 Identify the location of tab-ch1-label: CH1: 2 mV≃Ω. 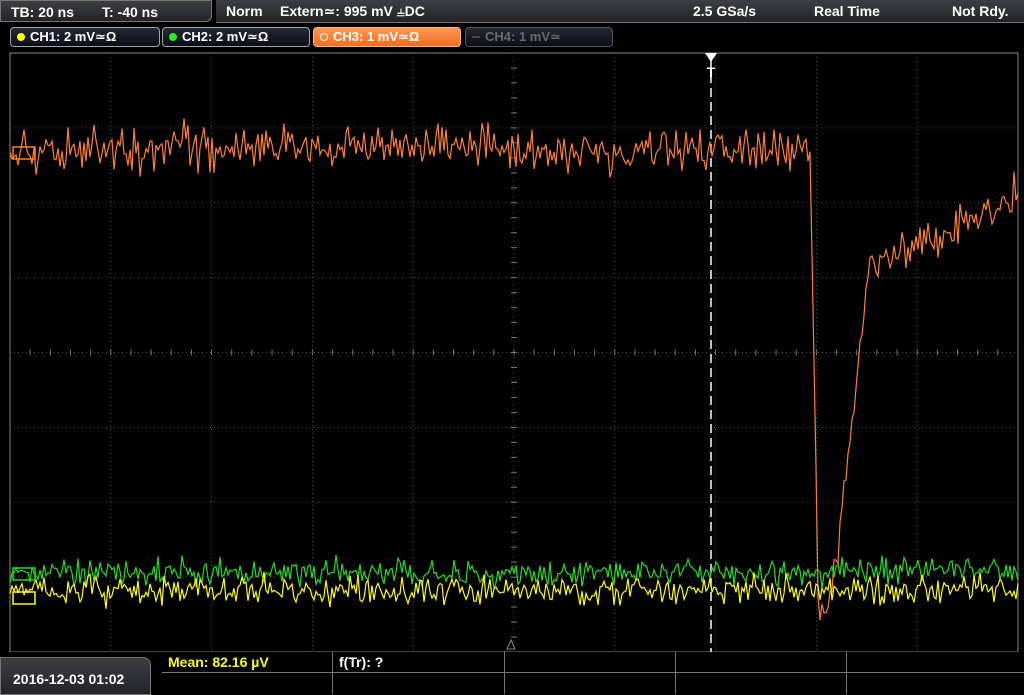
(73, 36).